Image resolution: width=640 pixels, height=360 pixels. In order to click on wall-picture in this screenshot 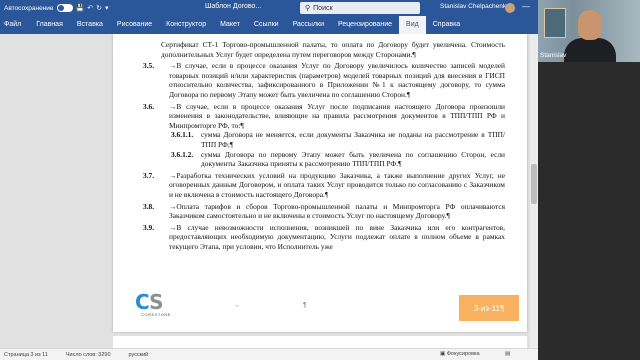, I will do `click(555, 23)`.